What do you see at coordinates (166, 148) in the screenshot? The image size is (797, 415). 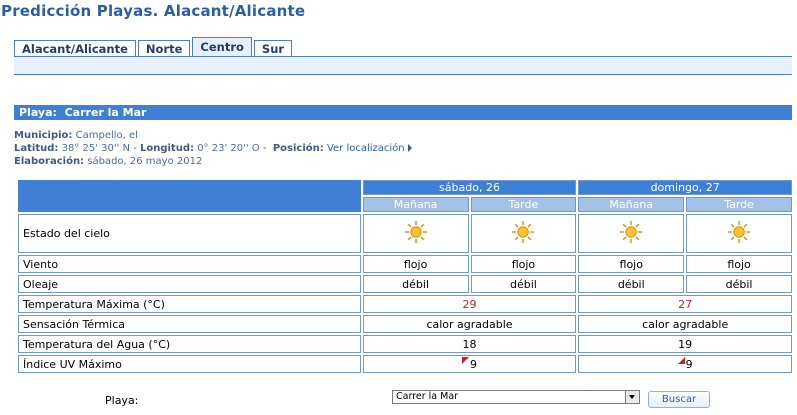 I see `longitud-label: Longitud:` at bounding box center [166, 148].